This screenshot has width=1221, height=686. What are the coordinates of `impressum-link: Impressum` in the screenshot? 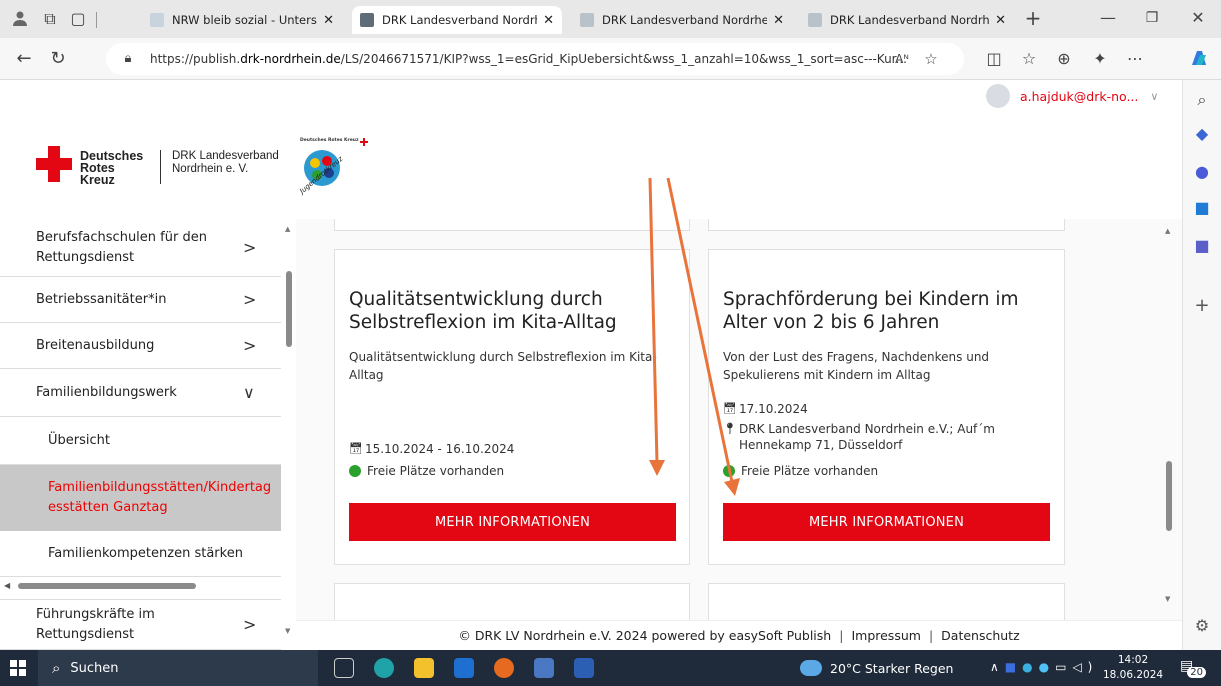 It's located at (885, 635).